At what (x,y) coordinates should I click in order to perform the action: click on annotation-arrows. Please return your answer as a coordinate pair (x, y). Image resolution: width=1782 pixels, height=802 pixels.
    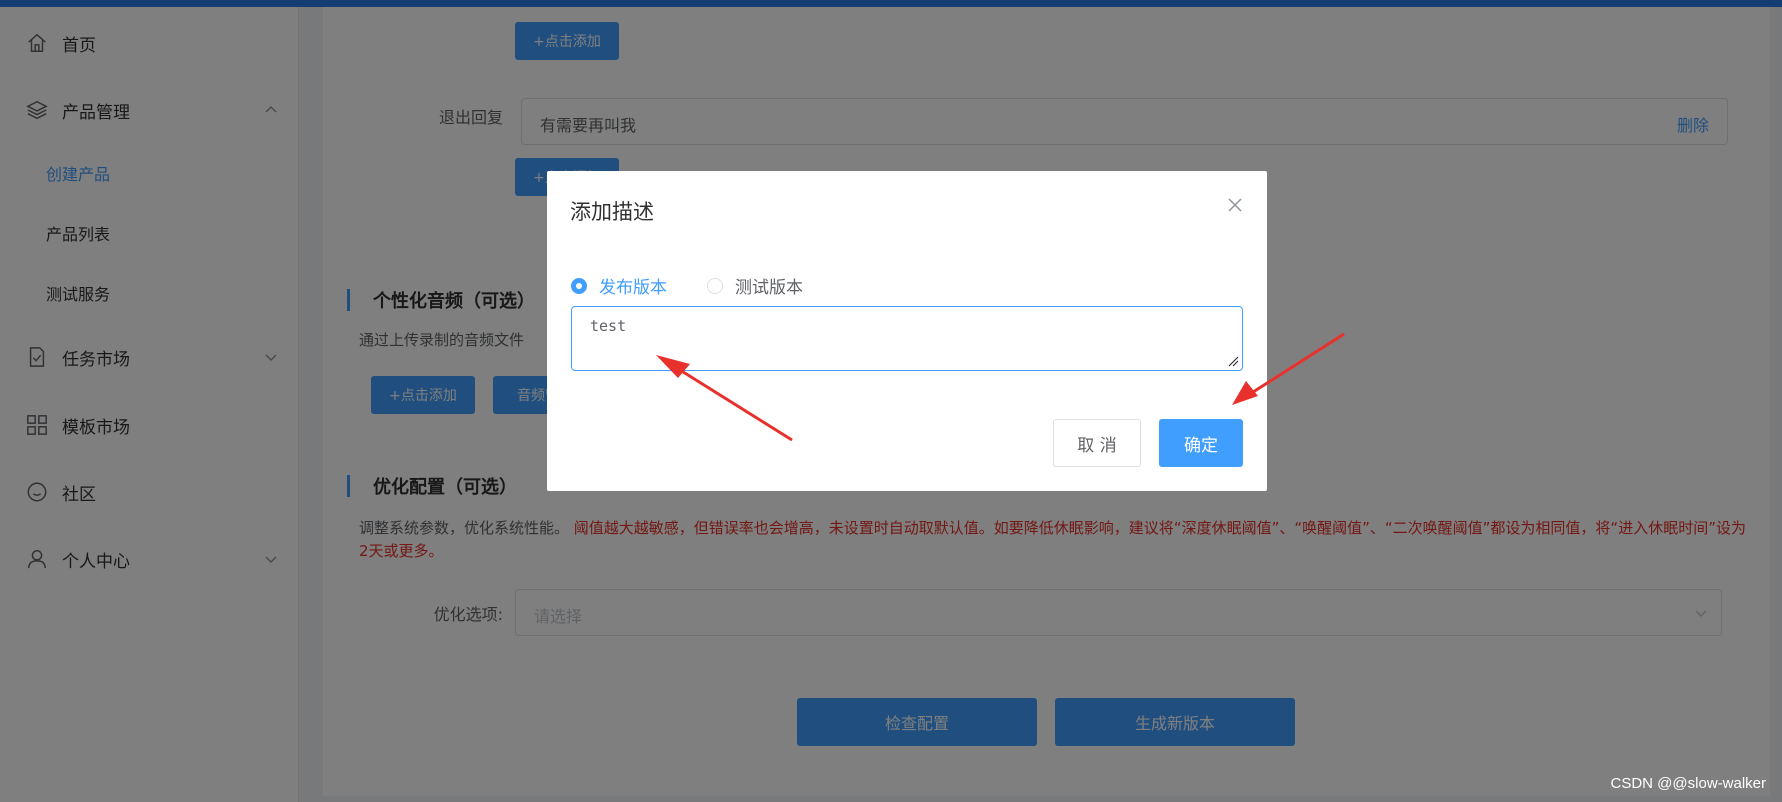
    Looking at the image, I should click on (1000, 387).